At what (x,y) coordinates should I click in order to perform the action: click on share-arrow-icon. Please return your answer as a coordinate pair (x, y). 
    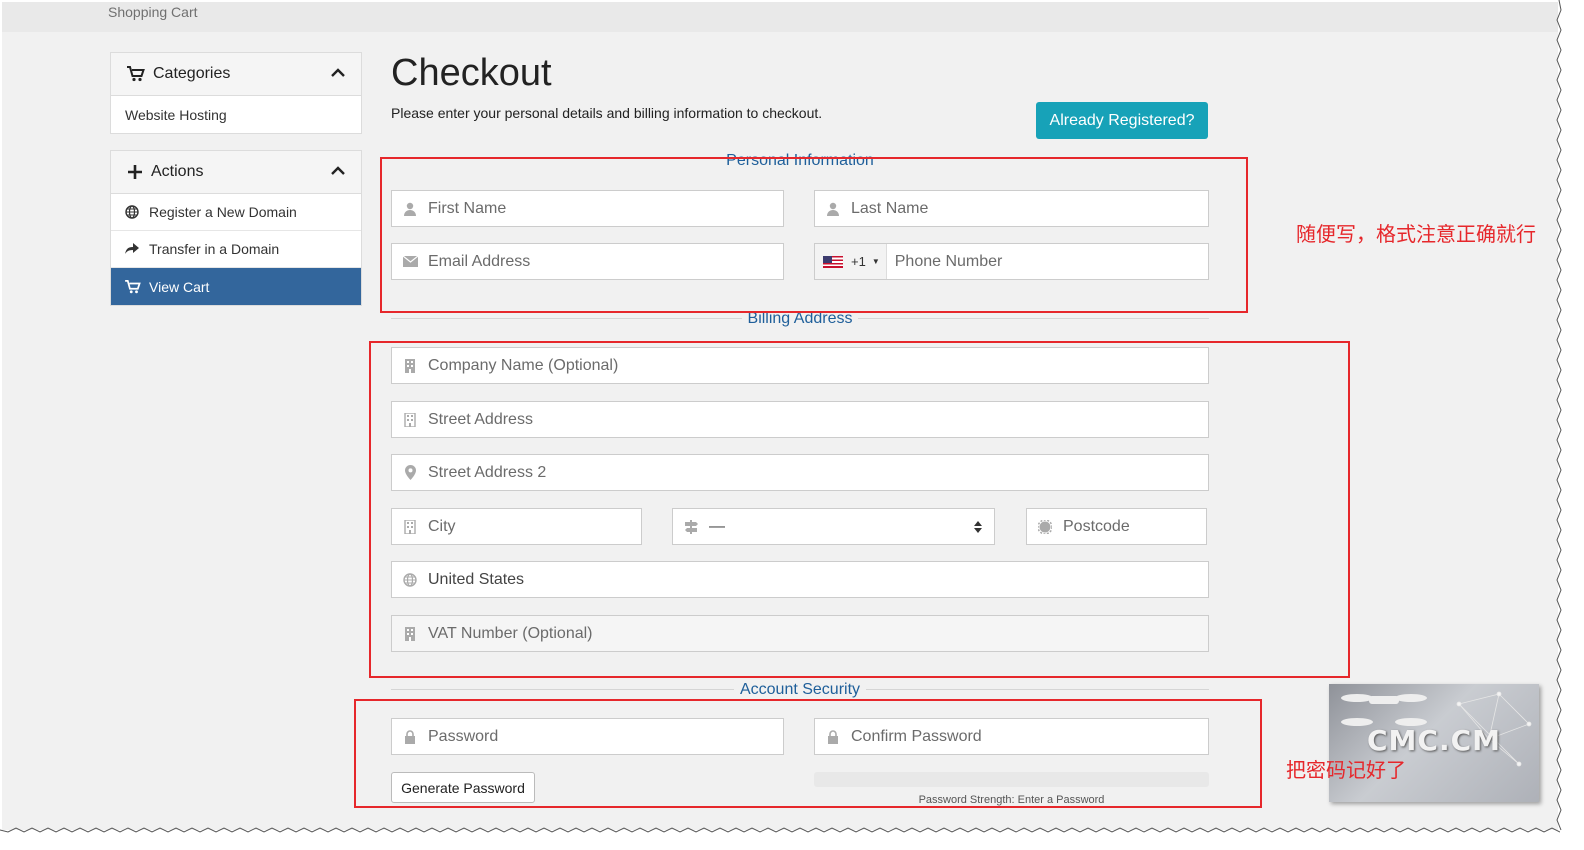
    Looking at the image, I should click on (137, 249).